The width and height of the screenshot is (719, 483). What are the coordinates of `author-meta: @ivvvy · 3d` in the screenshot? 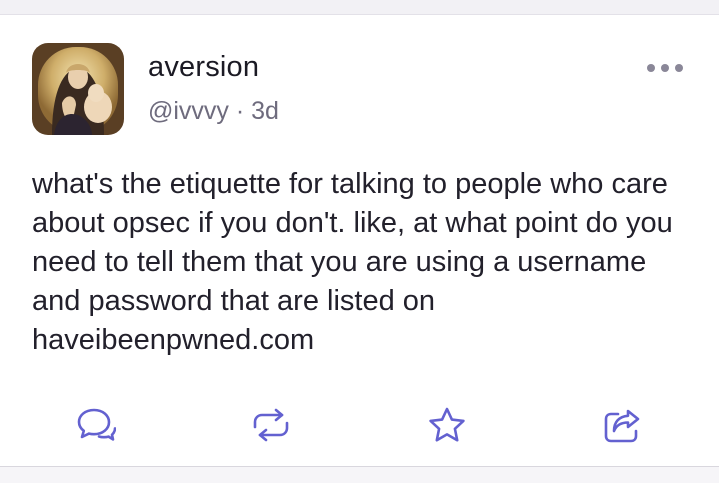 It's located at (213, 111).